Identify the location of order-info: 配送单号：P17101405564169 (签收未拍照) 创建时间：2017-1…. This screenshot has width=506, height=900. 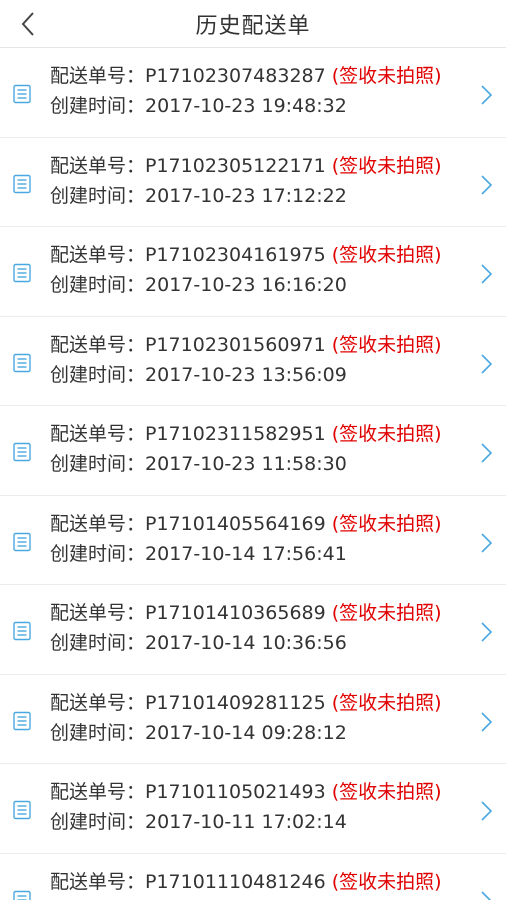
(266, 539).